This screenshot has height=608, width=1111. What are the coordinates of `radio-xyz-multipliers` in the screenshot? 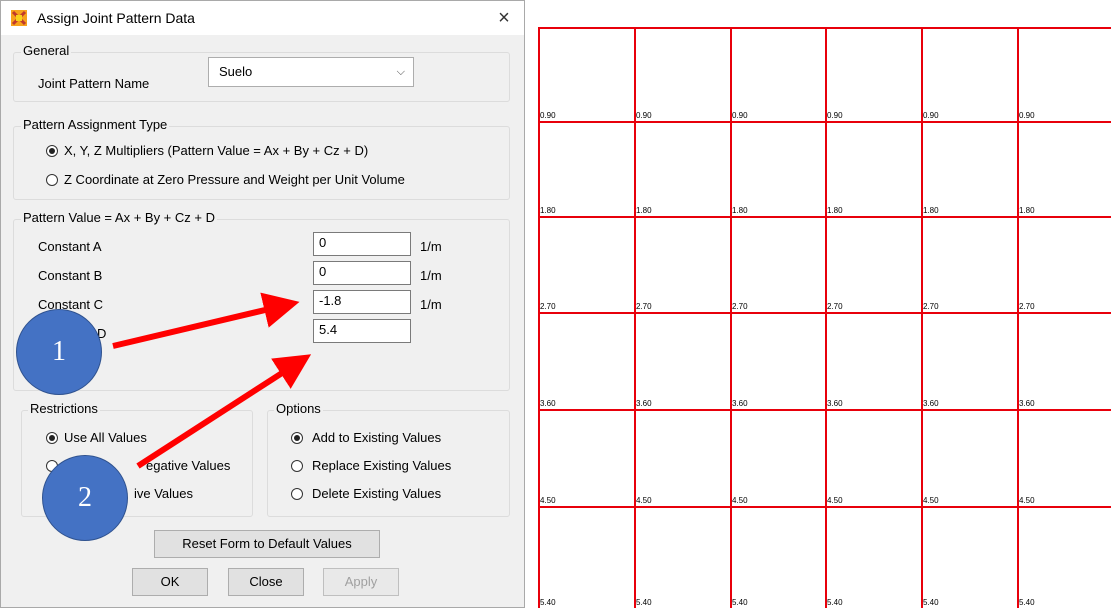 It's located at (52, 151).